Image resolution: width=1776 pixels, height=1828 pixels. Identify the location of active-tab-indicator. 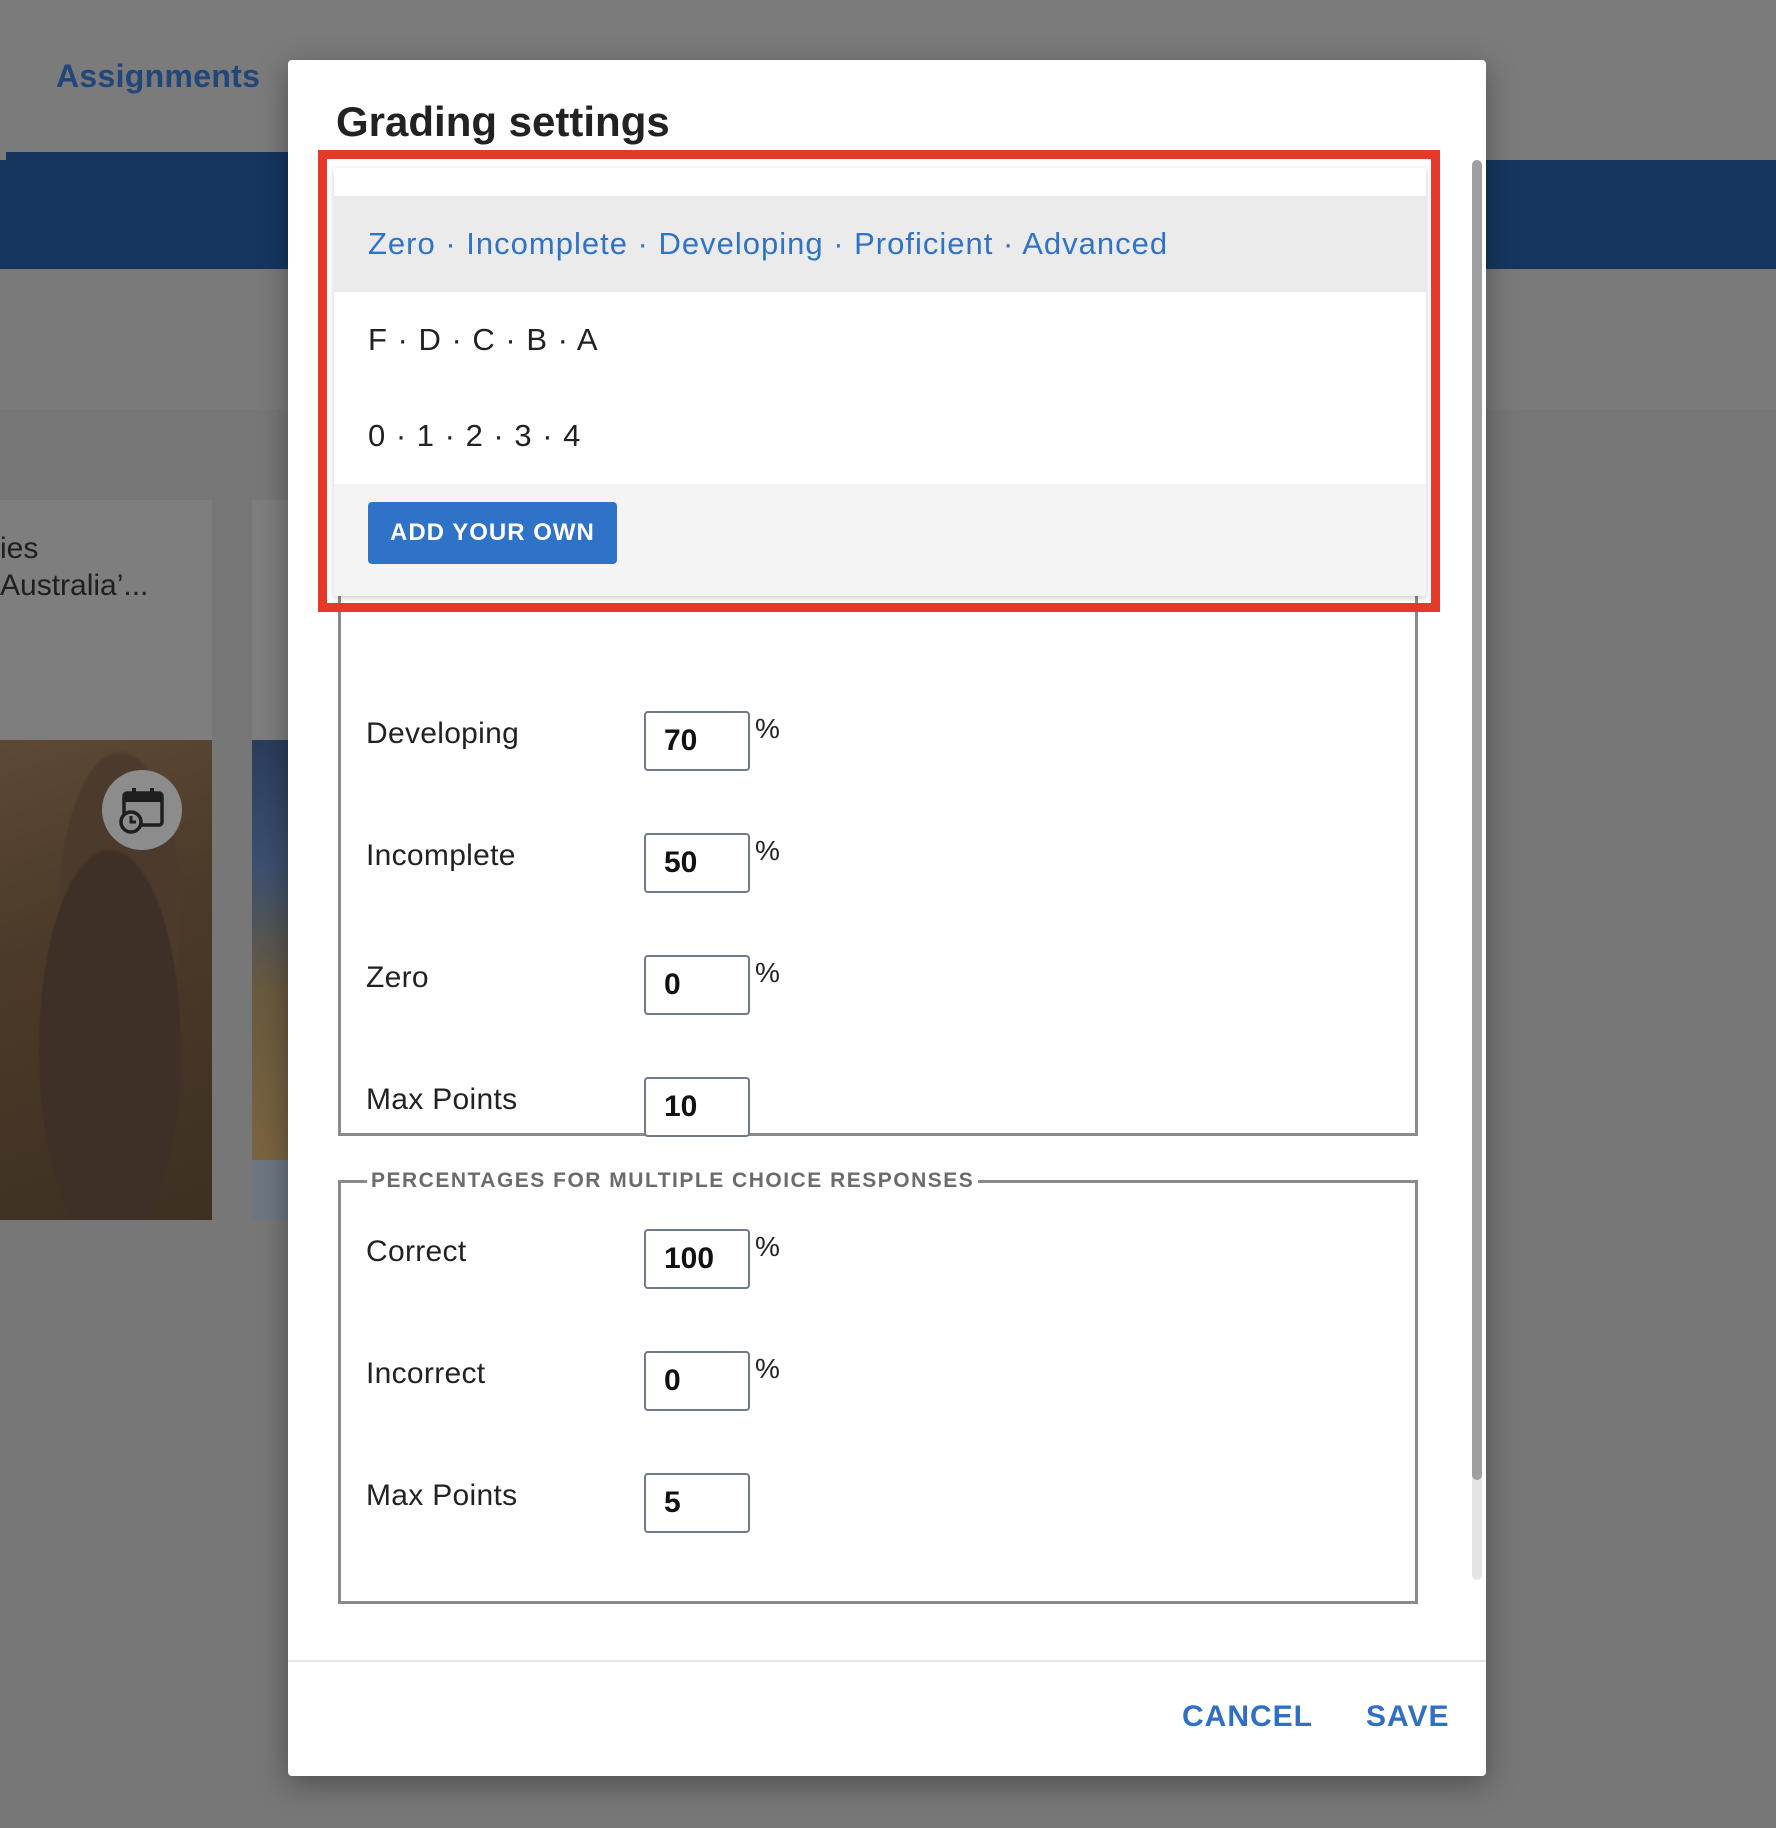
(147, 156).